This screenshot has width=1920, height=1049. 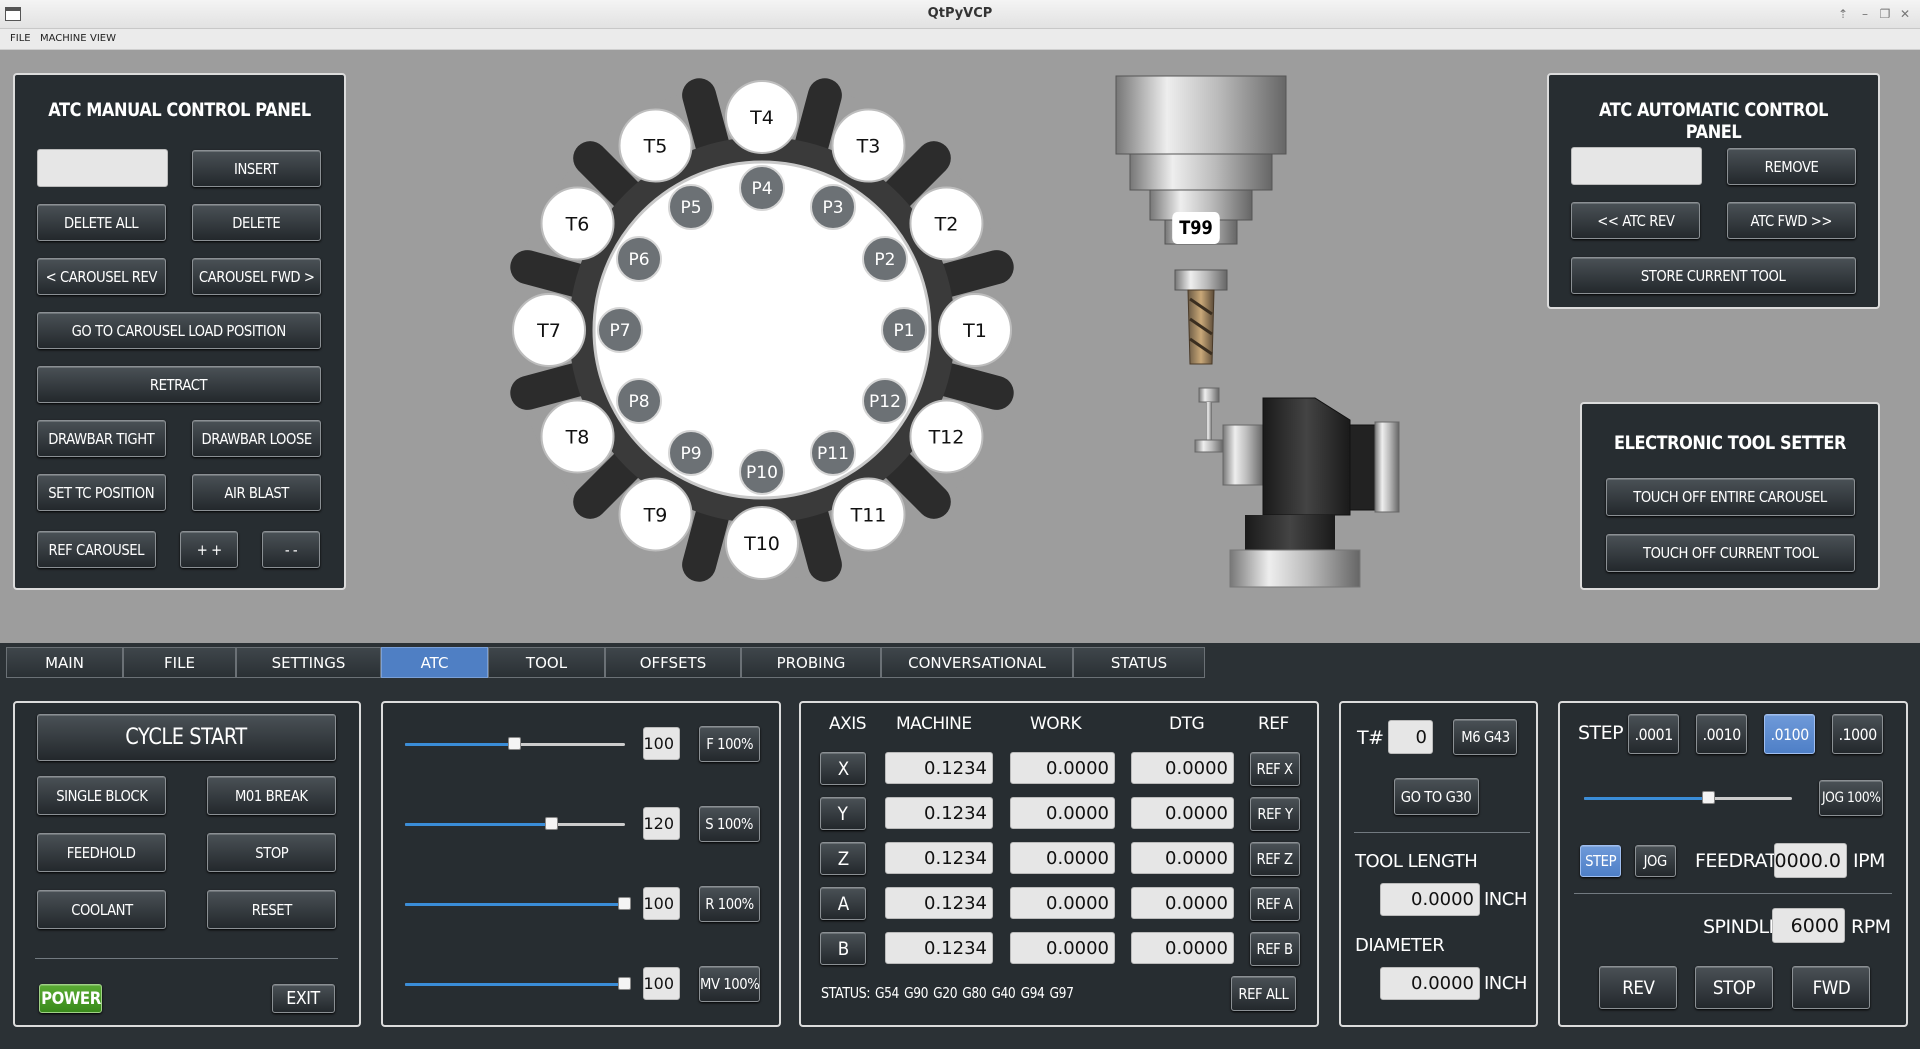 I want to click on menu-view: VIEW, so click(x=103, y=38).